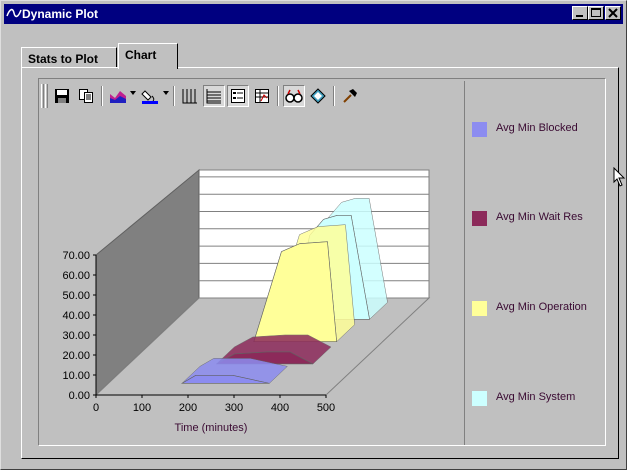 The width and height of the screenshot is (627, 470). I want to click on minimize-icon, so click(579, 16).